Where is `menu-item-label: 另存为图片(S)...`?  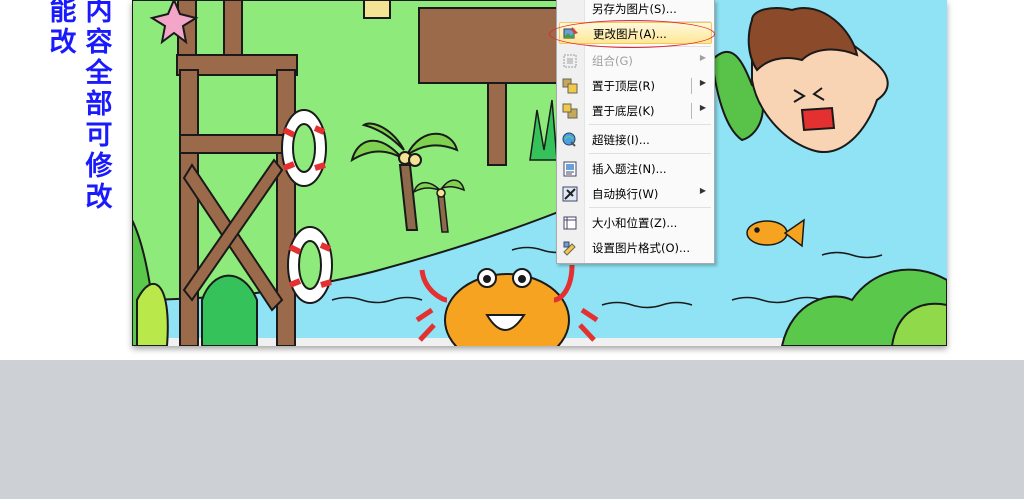 menu-item-label: 另存为图片(S)... is located at coordinates (634, 9).